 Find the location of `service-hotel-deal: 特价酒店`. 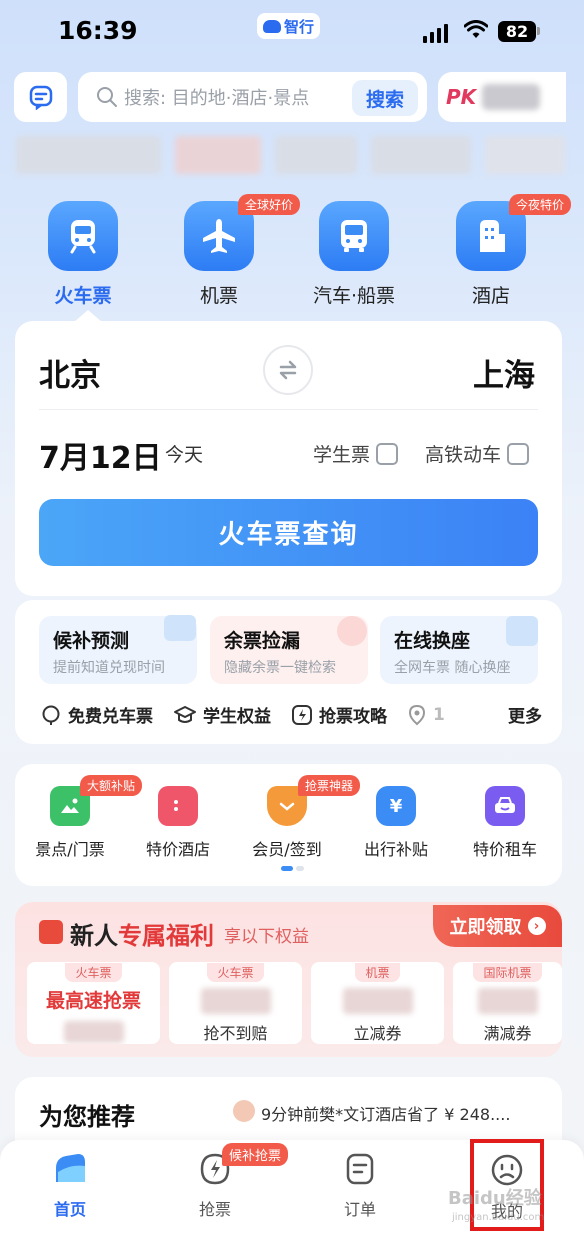

service-hotel-deal: 特价酒店 is located at coordinates (178, 823).